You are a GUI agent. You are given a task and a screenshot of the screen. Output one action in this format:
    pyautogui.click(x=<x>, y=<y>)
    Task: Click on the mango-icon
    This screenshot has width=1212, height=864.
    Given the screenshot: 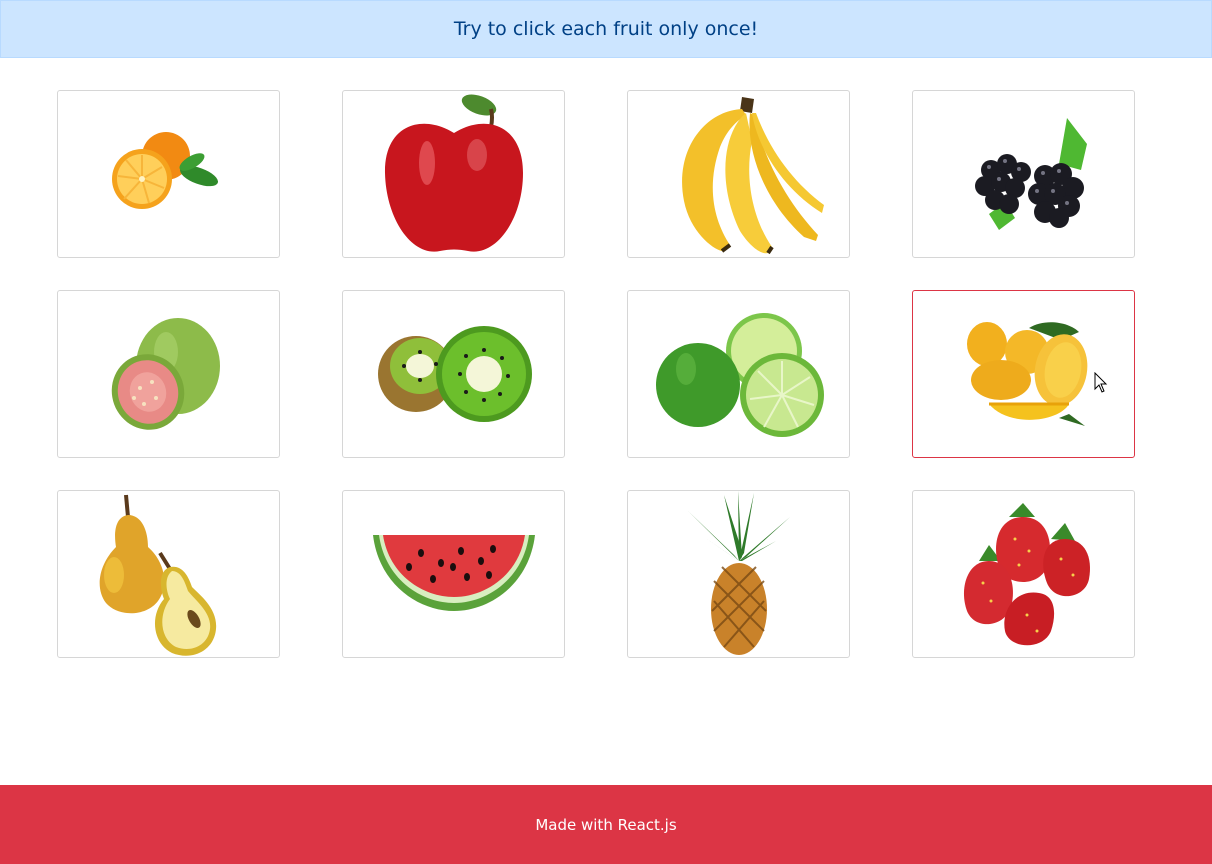 What is the action you would take?
    pyautogui.click(x=1026, y=374)
    